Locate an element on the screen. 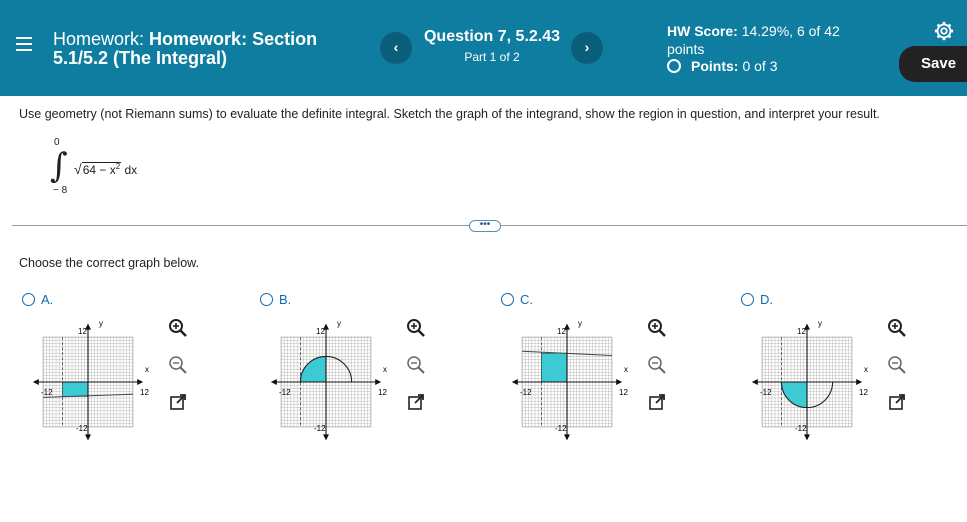 This screenshot has height=522, width=967. option-letter: A. is located at coordinates (47, 299).